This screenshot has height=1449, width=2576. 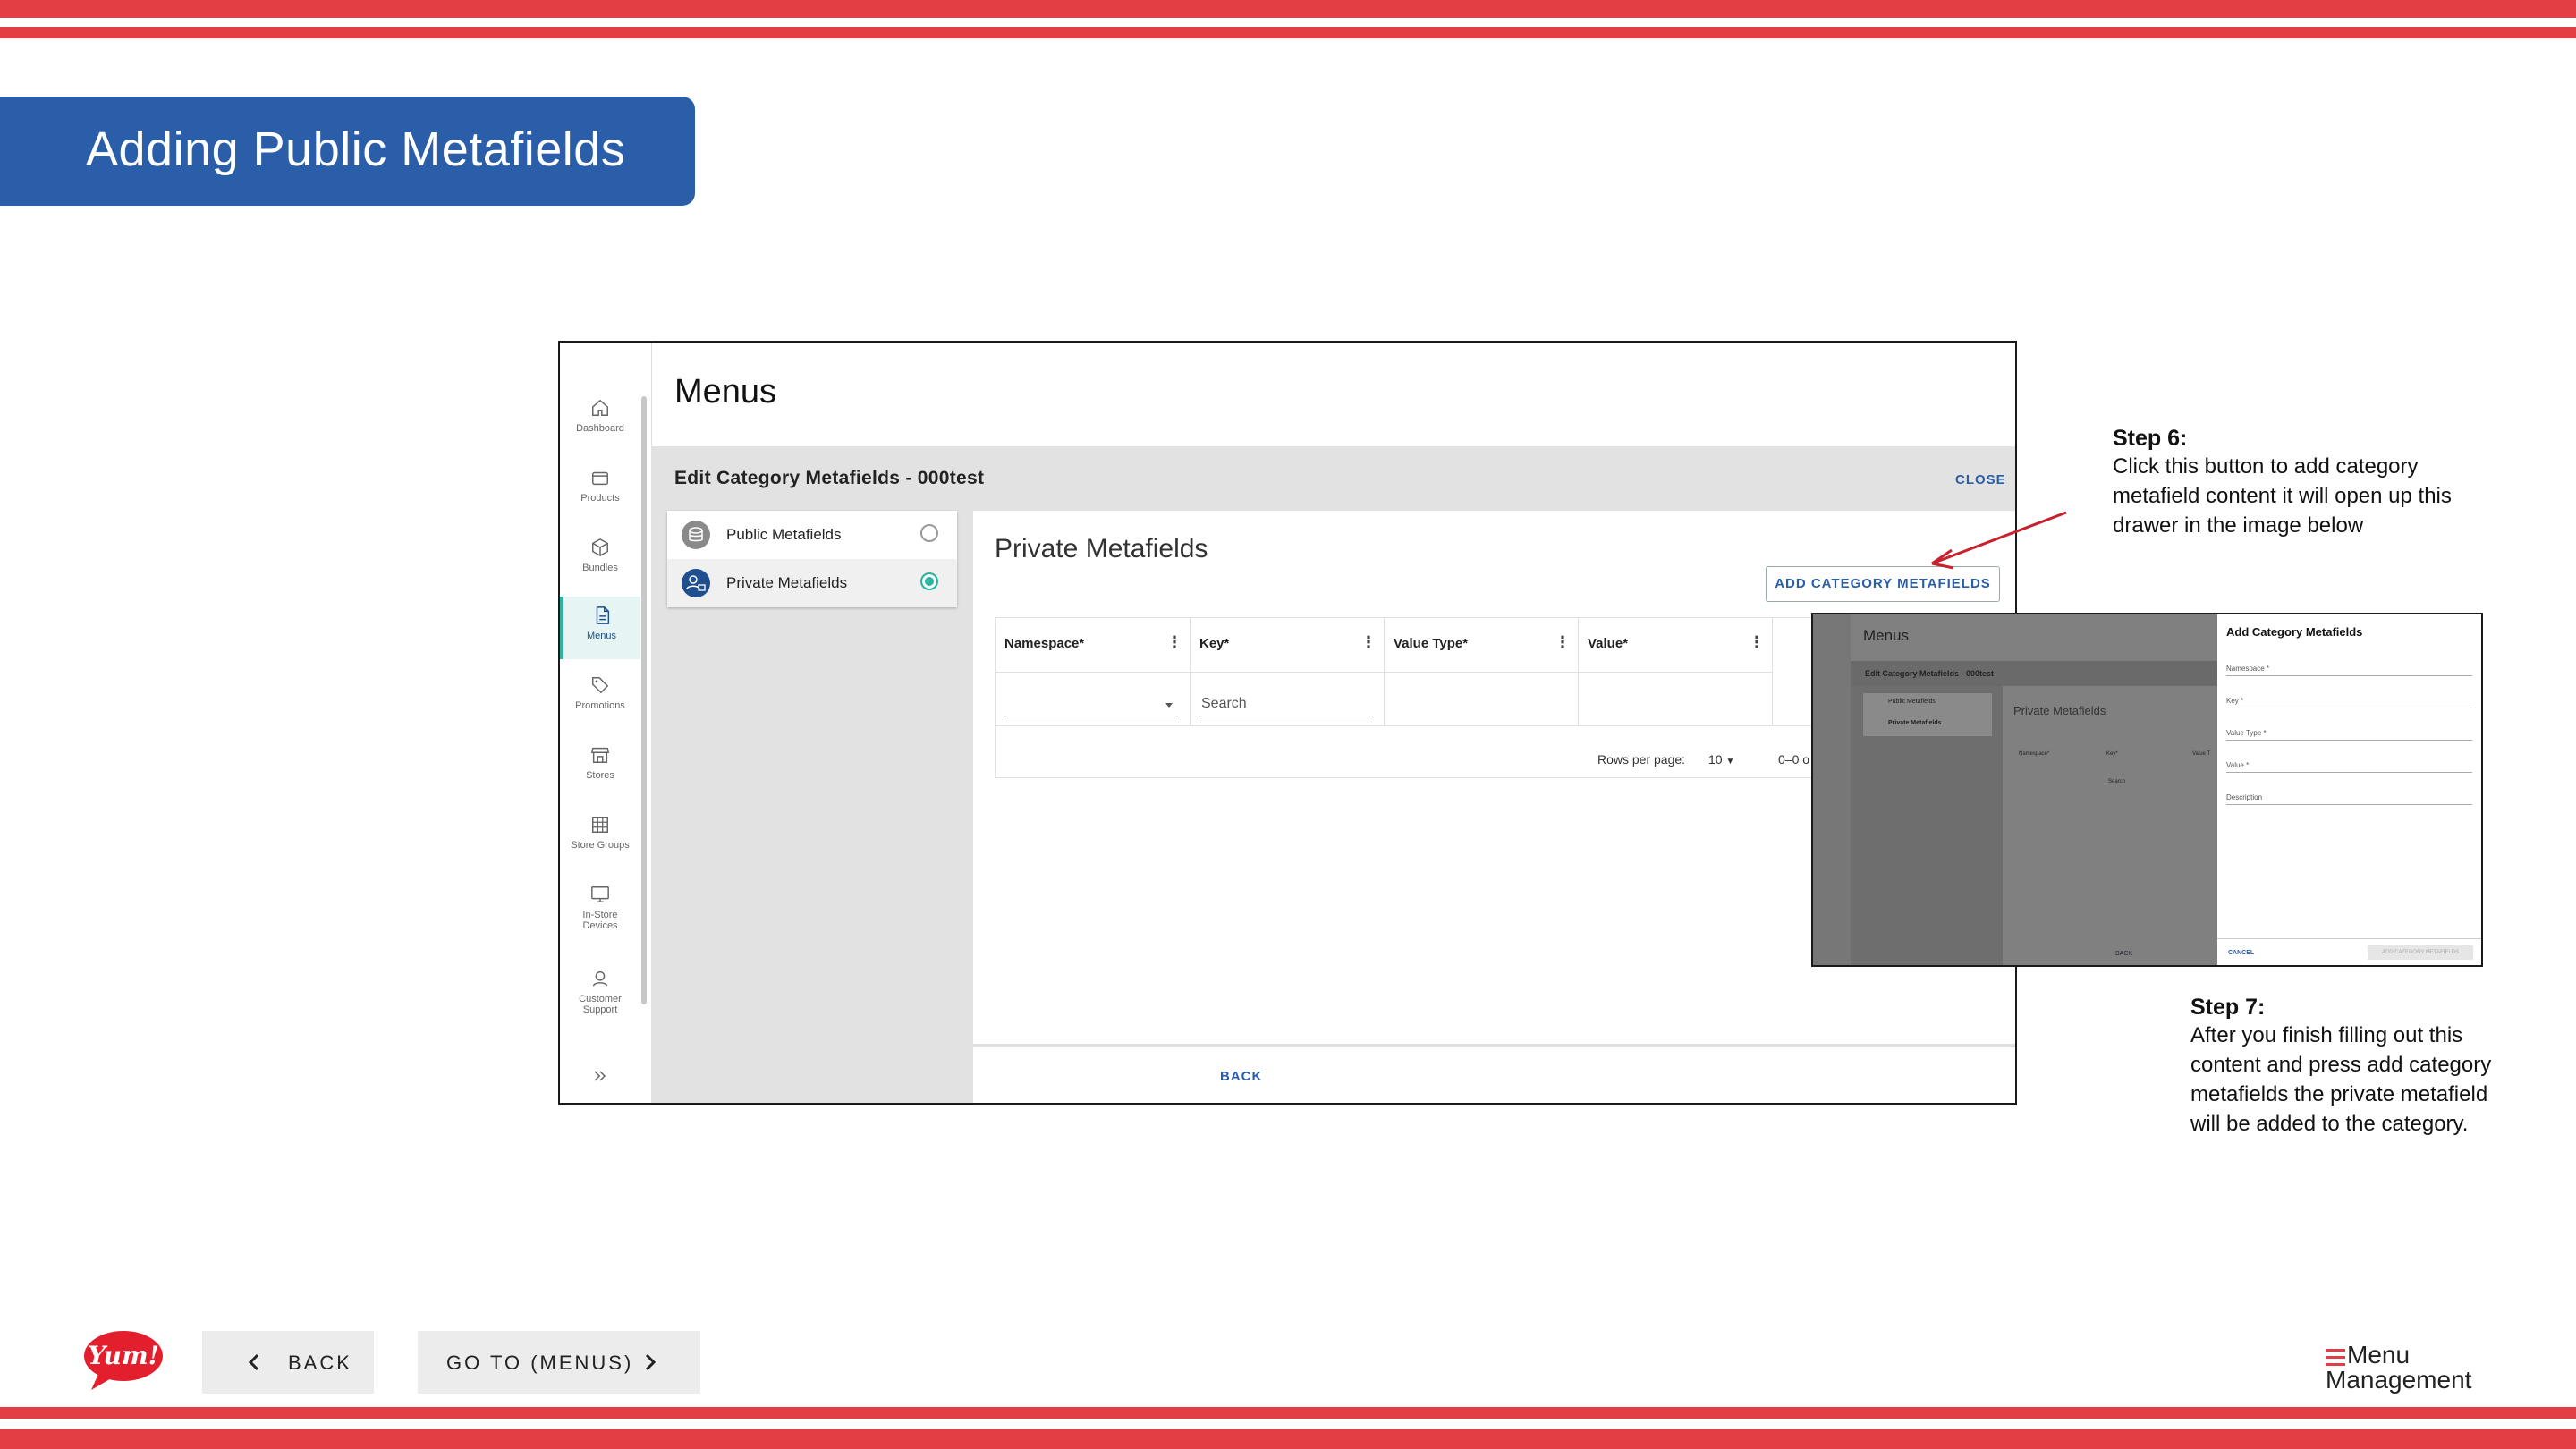 I want to click on inset-col-3: Value T, so click(x=2201, y=754).